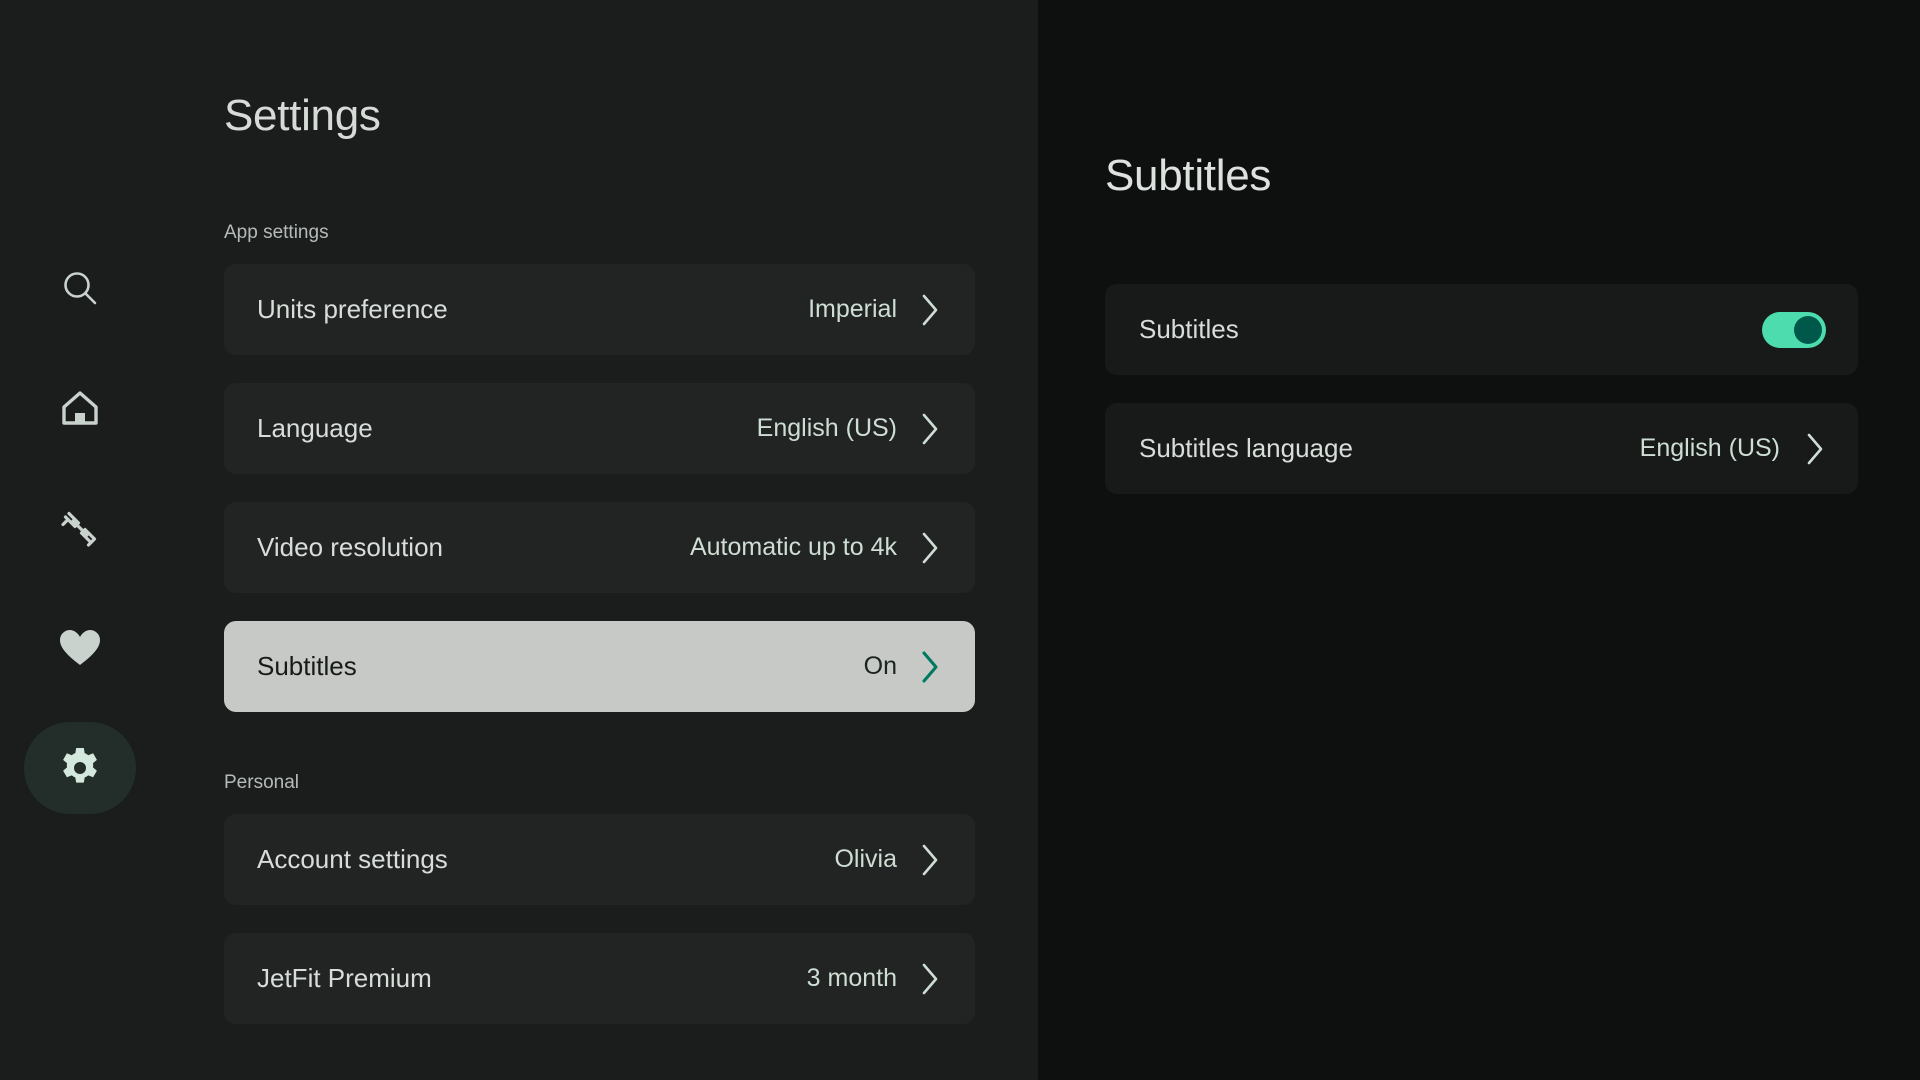 The image size is (1920, 1080). Describe the element at coordinates (793, 547) in the screenshot. I see `row-value: Automatic up to 4k` at that location.